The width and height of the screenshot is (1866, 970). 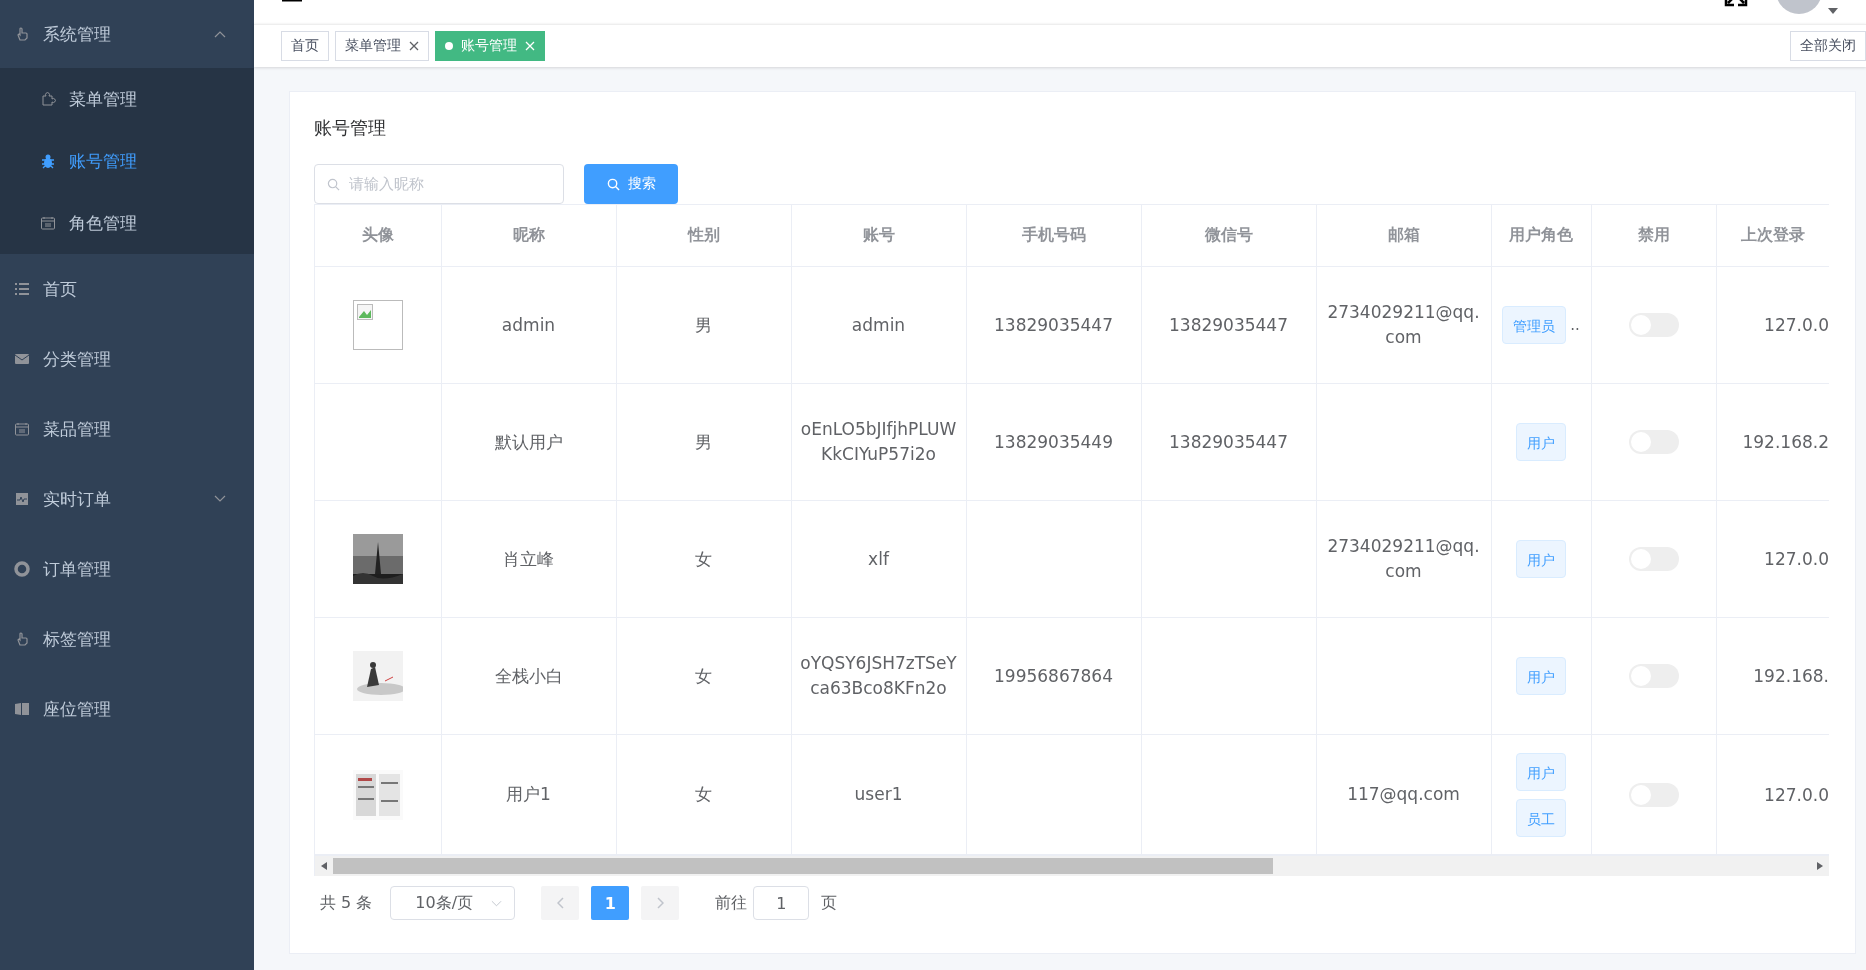 I want to click on bug-icon, so click(x=48, y=161).